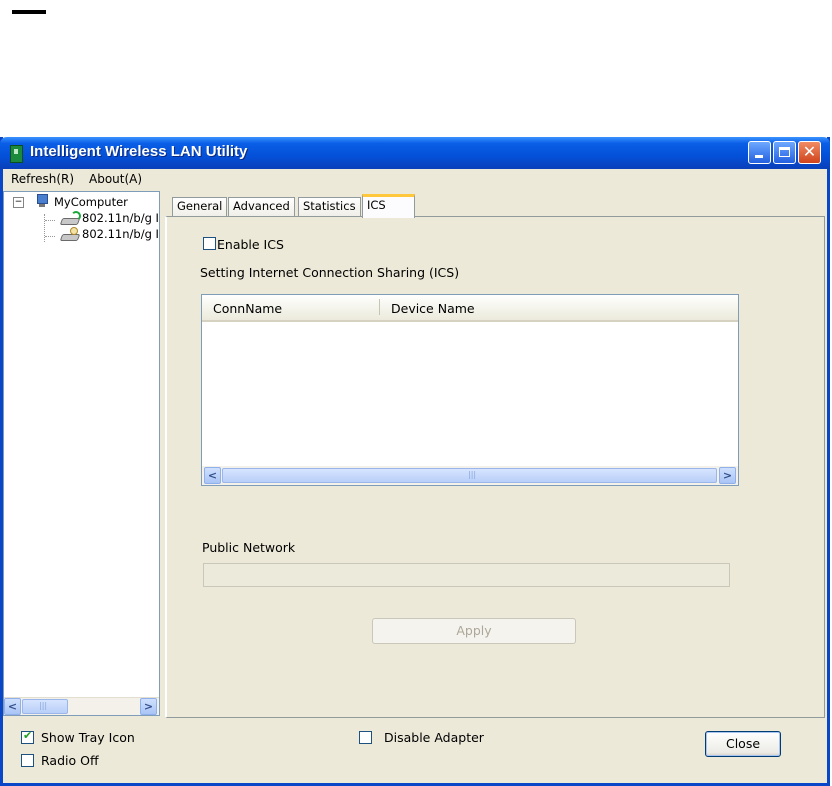 This screenshot has height=786, width=832. I want to click on tree-item-adapter-2: 802.11n/b/g I, so click(120, 234).